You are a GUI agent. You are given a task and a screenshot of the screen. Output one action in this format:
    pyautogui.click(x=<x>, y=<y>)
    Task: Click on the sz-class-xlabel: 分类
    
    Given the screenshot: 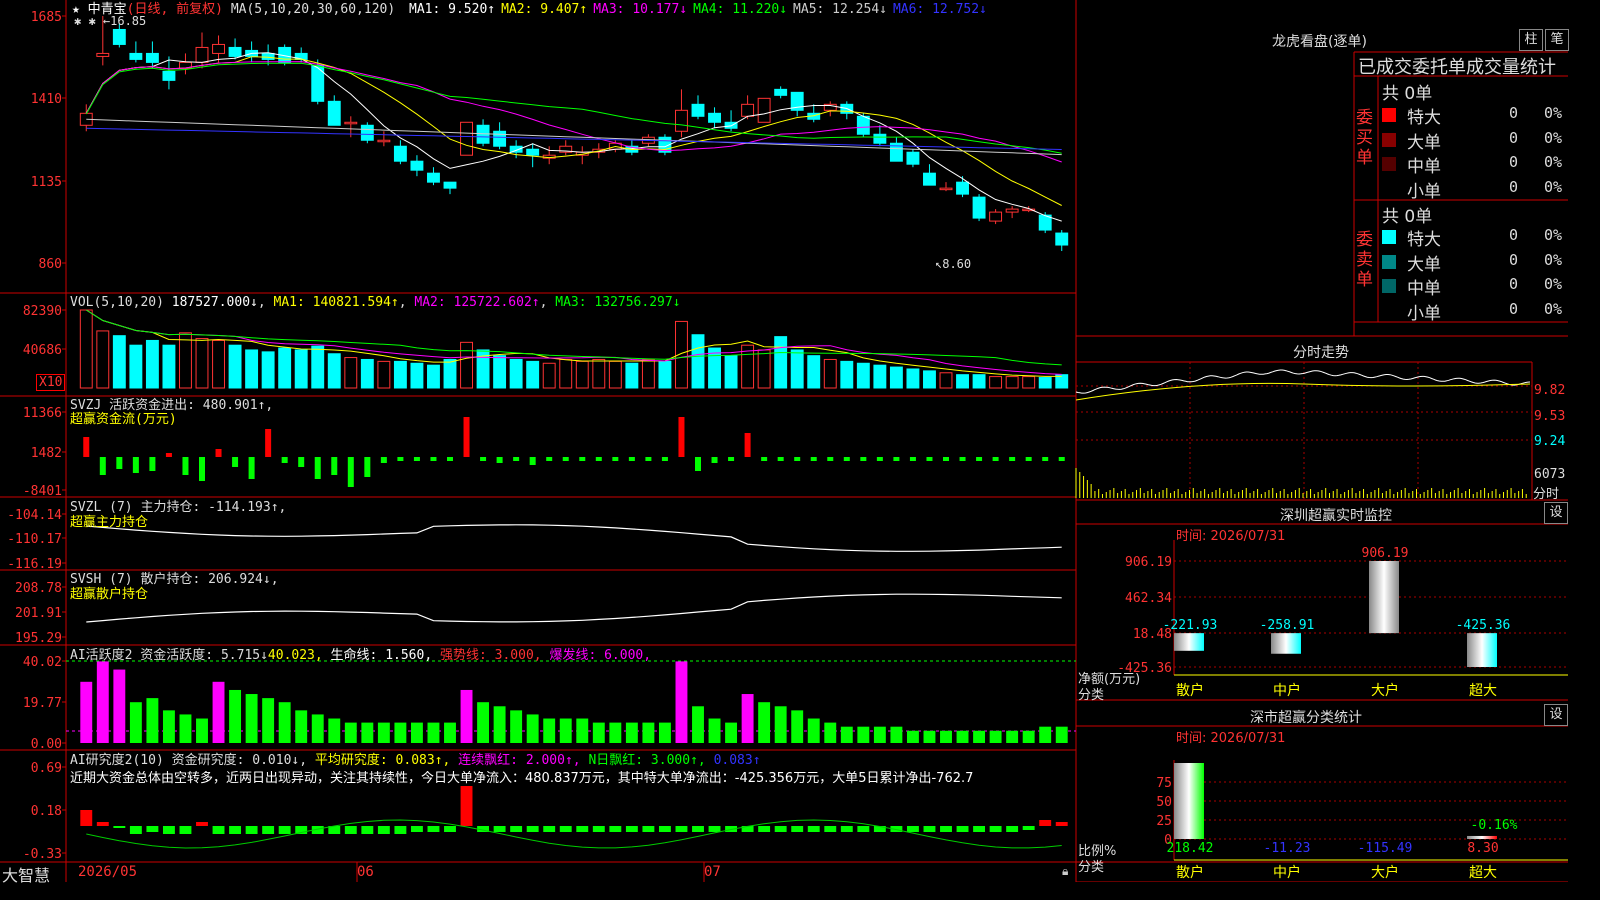 What is the action you would take?
    pyautogui.click(x=1091, y=867)
    